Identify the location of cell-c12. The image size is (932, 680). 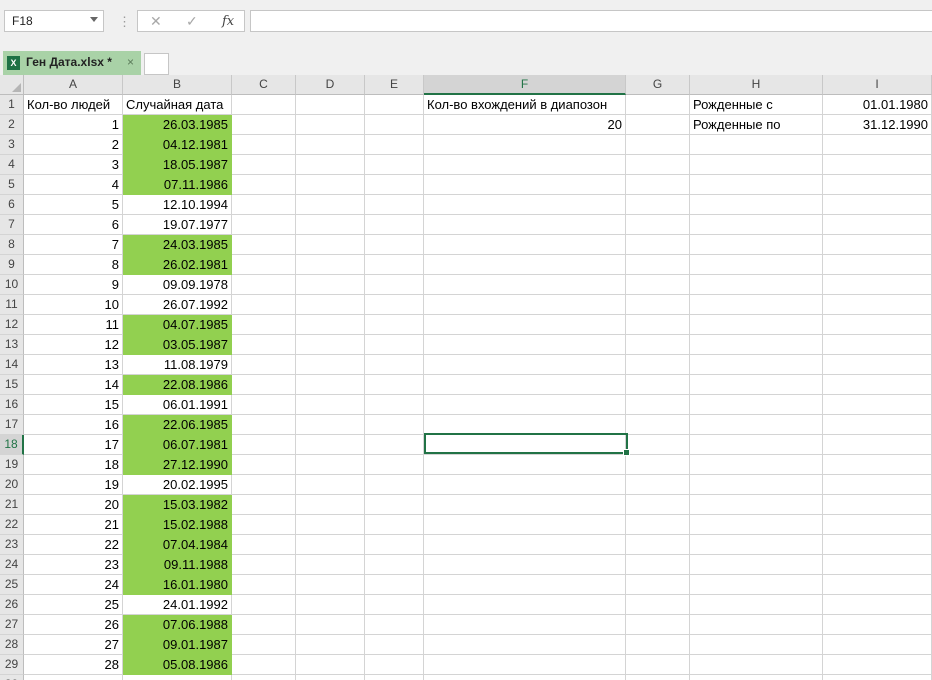
(264, 325).